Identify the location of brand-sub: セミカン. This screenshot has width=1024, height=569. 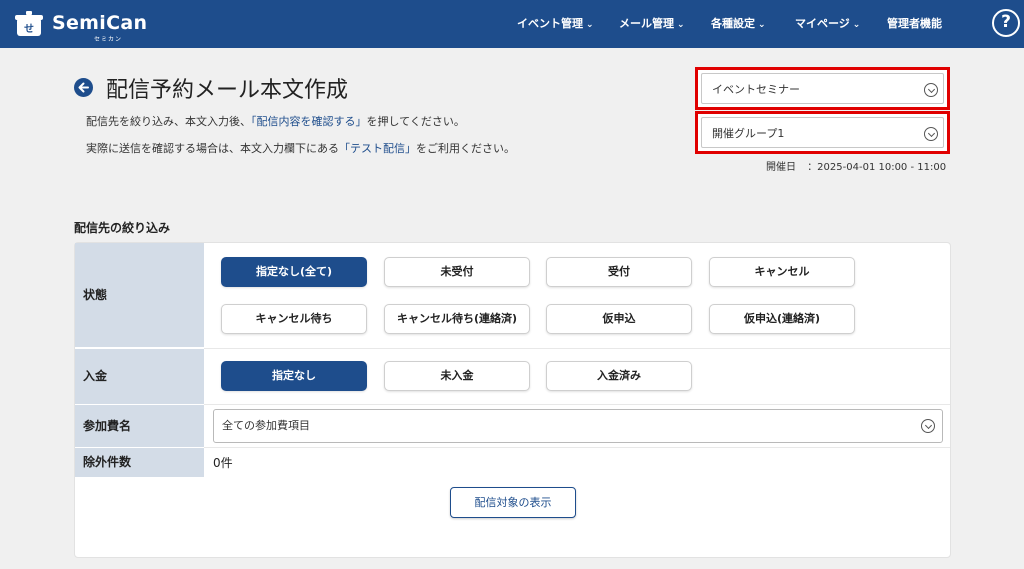
(108, 39).